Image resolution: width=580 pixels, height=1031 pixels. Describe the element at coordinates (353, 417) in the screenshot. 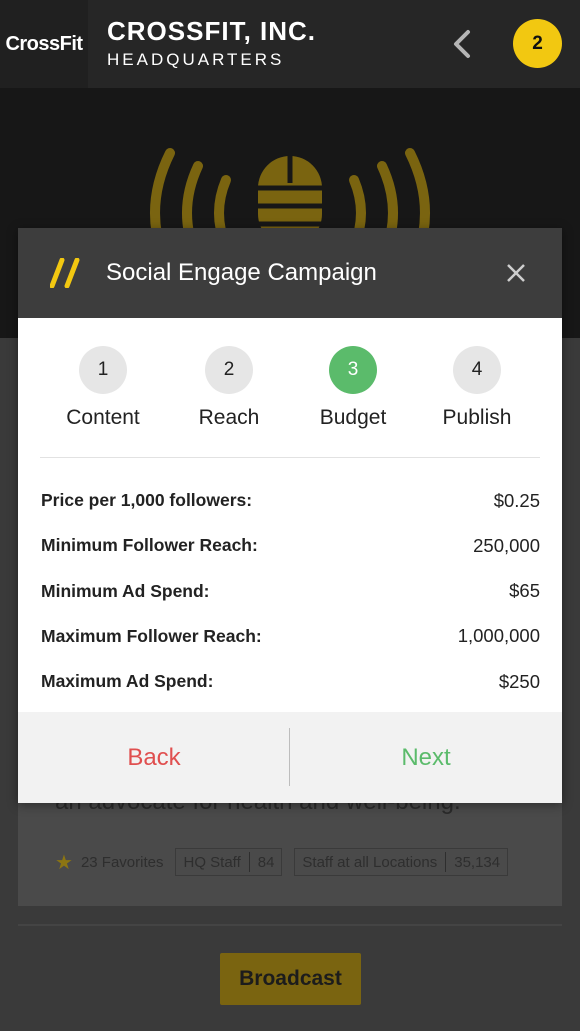

I see `step-label: Budget` at that location.